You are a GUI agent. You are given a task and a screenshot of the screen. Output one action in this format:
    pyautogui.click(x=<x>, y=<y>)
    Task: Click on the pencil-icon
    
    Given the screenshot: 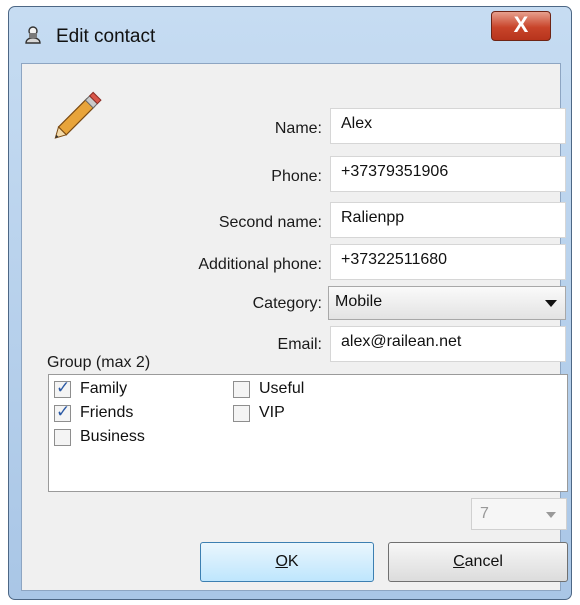 What is the action you would take?
    pyautogui.click(x=78, y=115)
    